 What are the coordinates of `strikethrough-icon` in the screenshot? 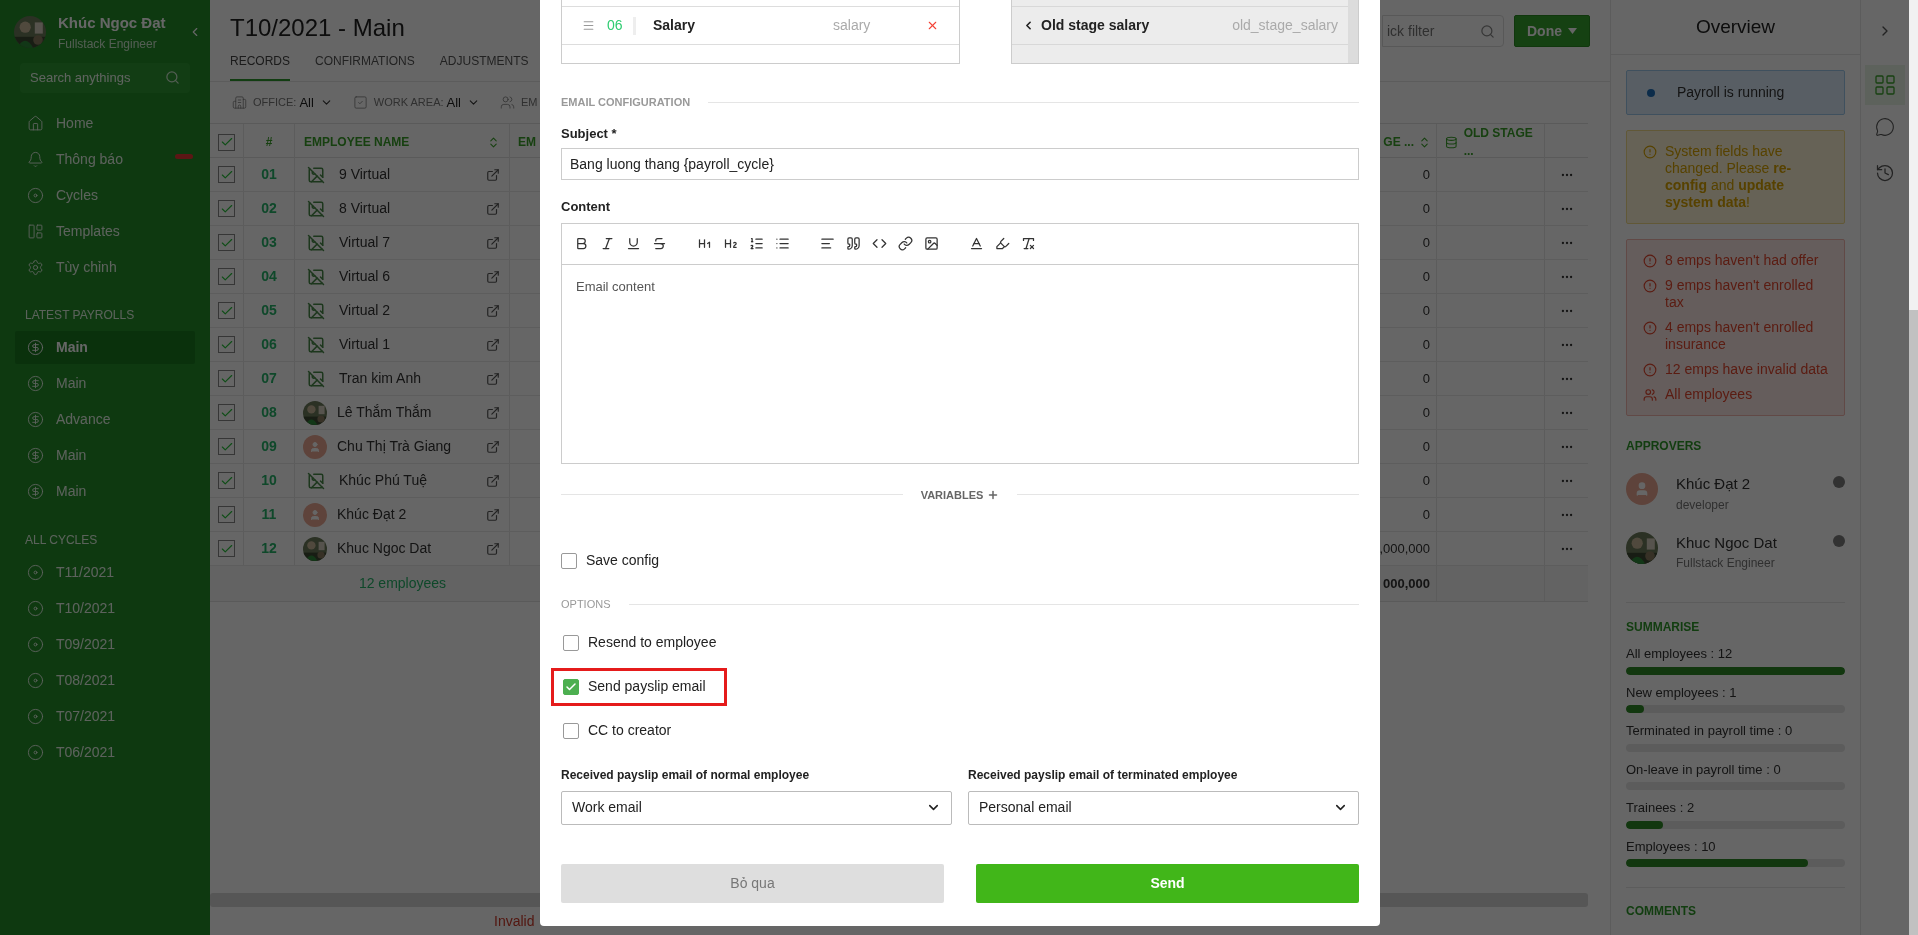 It's located at (659, 243).